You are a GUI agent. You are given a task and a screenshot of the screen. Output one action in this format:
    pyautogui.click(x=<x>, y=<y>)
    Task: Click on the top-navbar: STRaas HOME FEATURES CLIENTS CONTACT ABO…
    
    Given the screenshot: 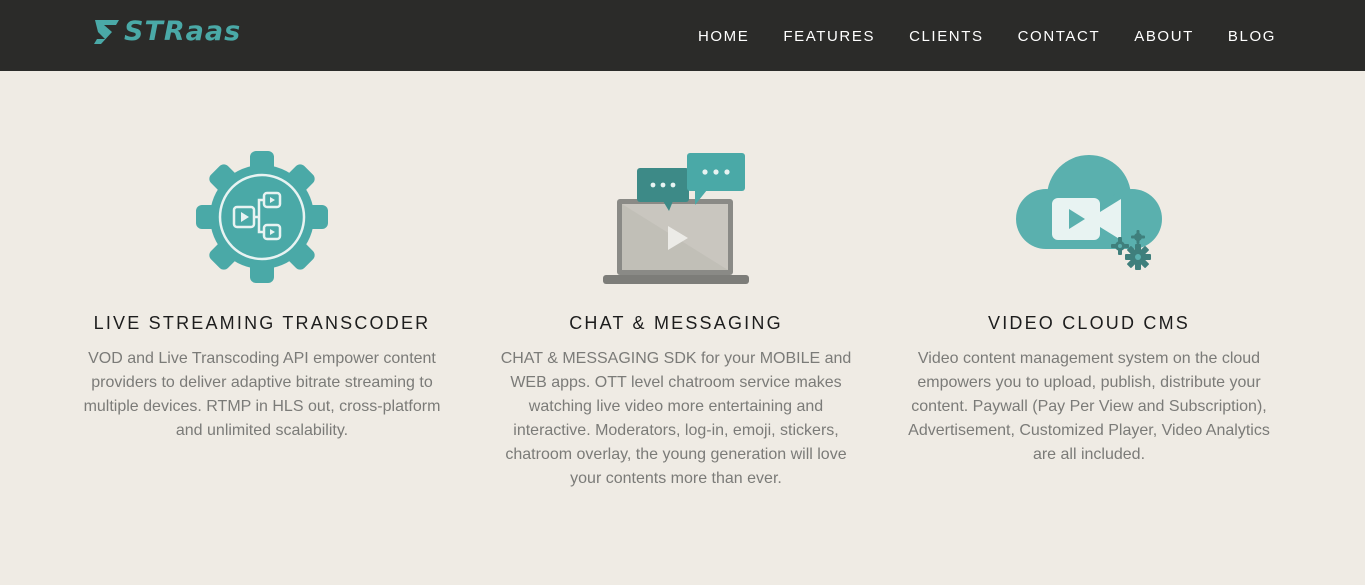 What is the action you would take?
    pyautogui.click(x=682, y=35)
    